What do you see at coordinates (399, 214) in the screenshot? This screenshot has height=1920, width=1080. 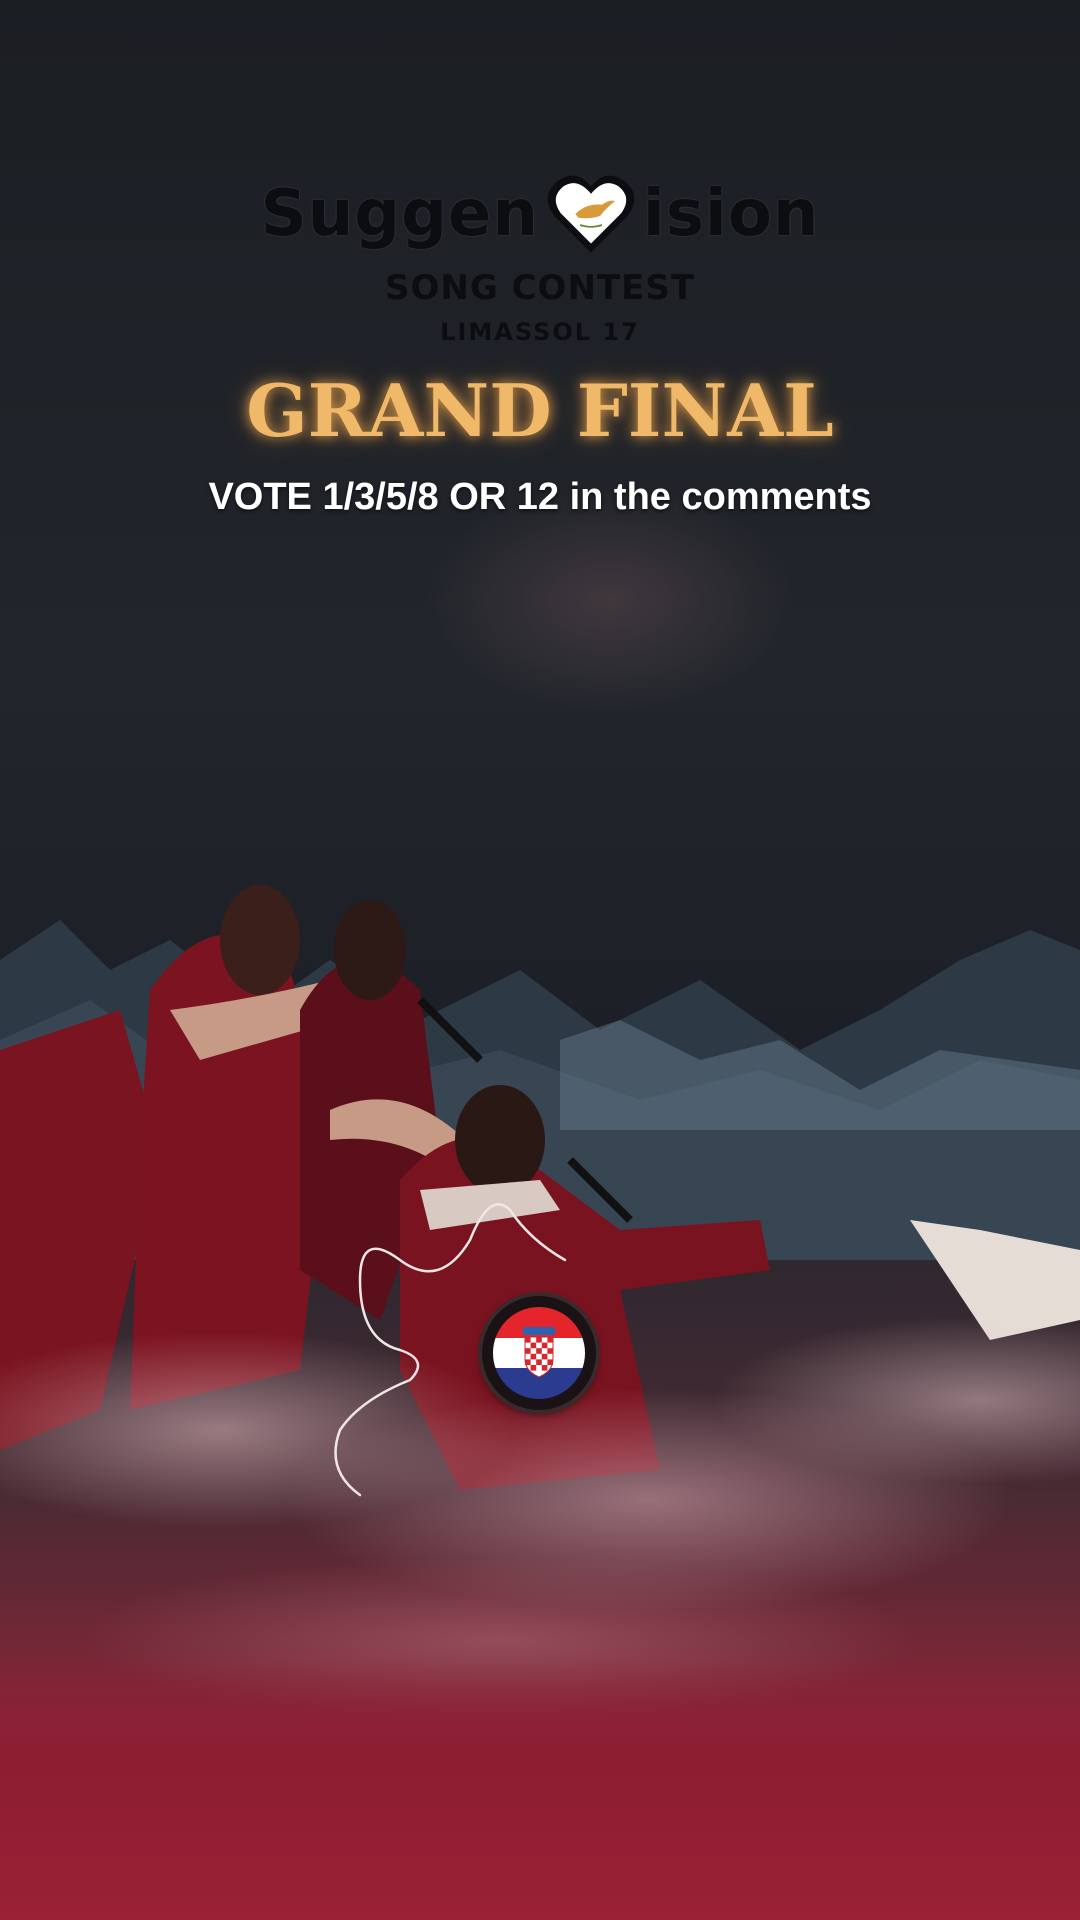 I see `logo-word-left: Suggen` at bounding box center [399, 214].